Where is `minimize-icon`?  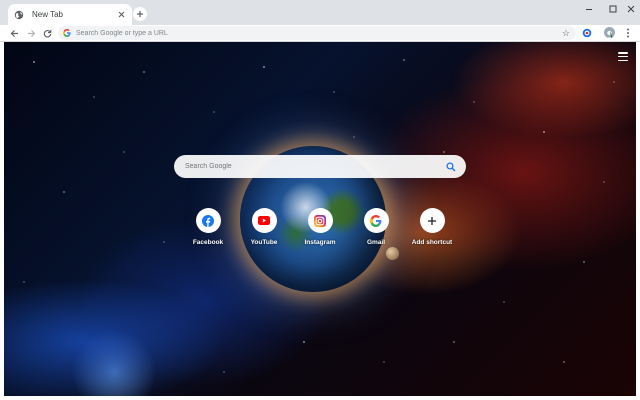 minimize-icon is located at coordinates (589, 9).